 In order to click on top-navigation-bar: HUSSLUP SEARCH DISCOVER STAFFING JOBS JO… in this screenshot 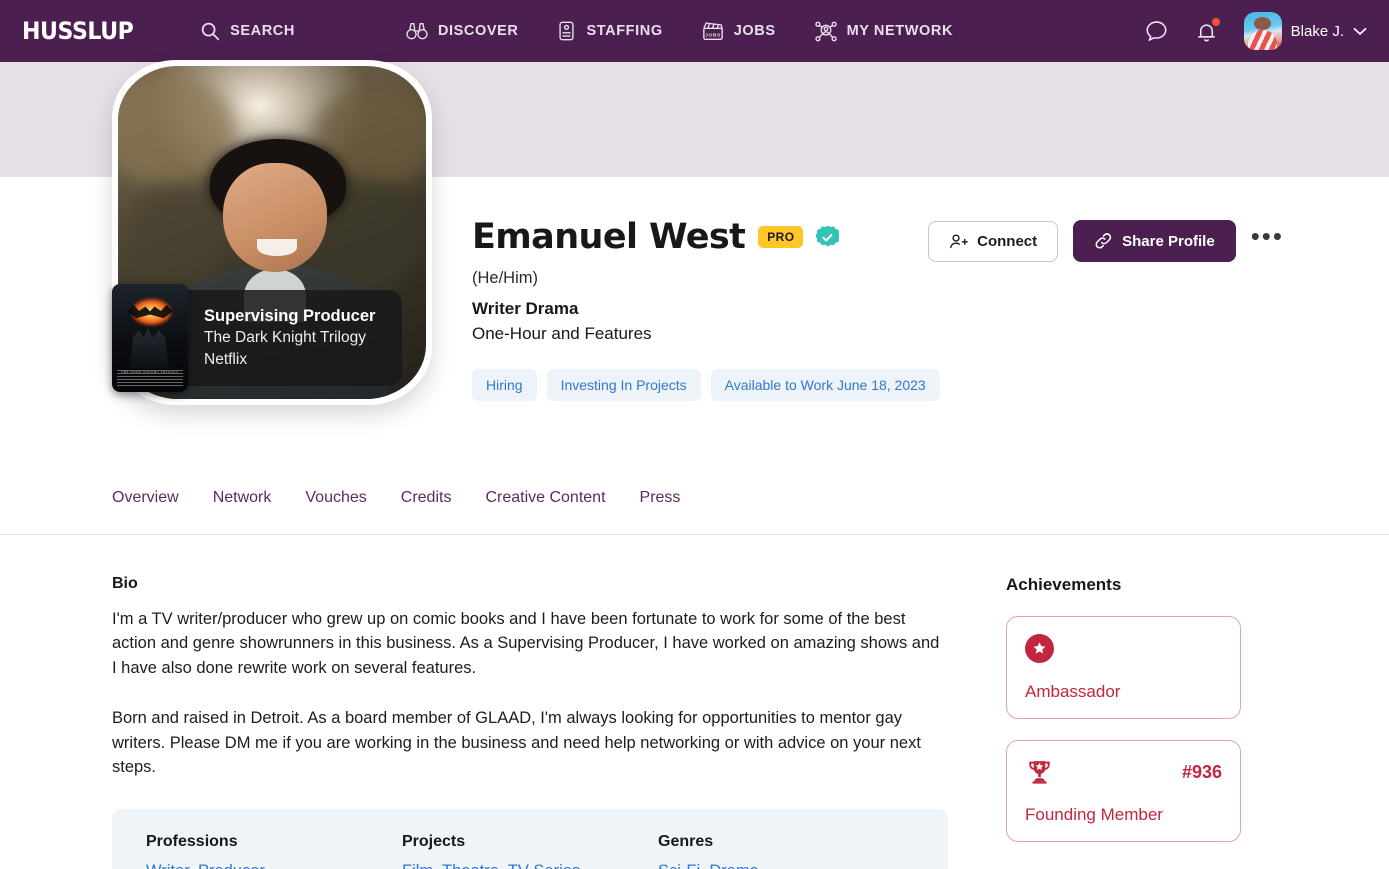, I will do `click(694, 31)`.